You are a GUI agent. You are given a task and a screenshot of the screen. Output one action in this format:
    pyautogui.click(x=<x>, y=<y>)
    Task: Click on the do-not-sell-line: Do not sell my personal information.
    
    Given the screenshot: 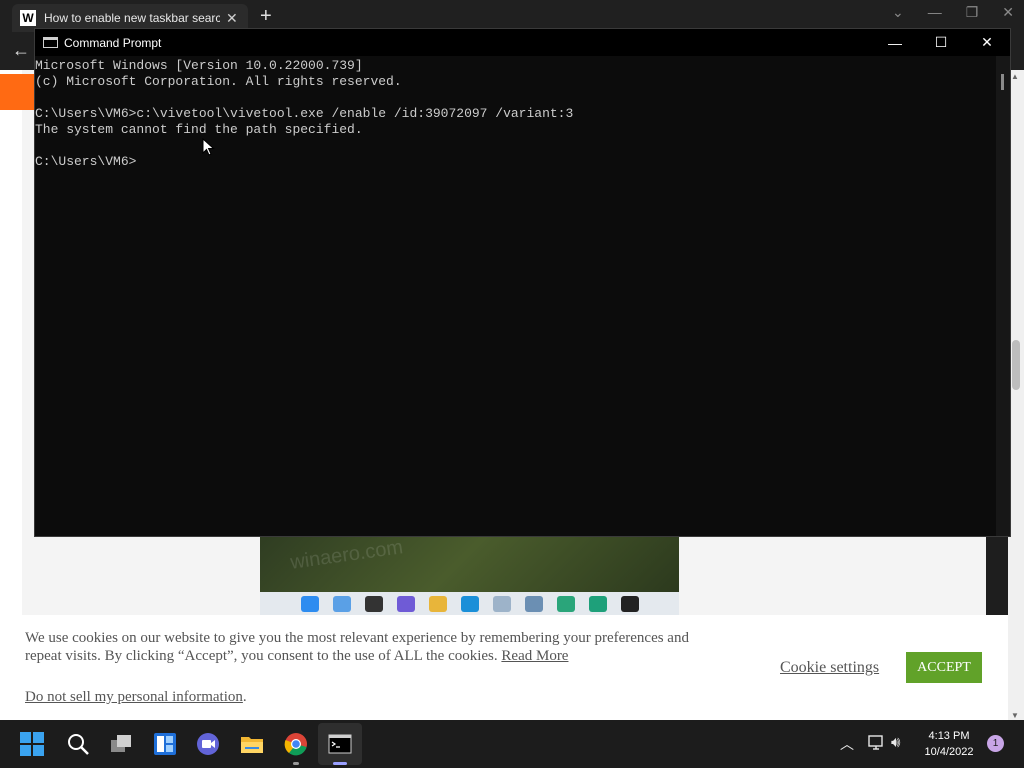 What is the action you would take?
    pyautogui.click(x=136, y=697)
    